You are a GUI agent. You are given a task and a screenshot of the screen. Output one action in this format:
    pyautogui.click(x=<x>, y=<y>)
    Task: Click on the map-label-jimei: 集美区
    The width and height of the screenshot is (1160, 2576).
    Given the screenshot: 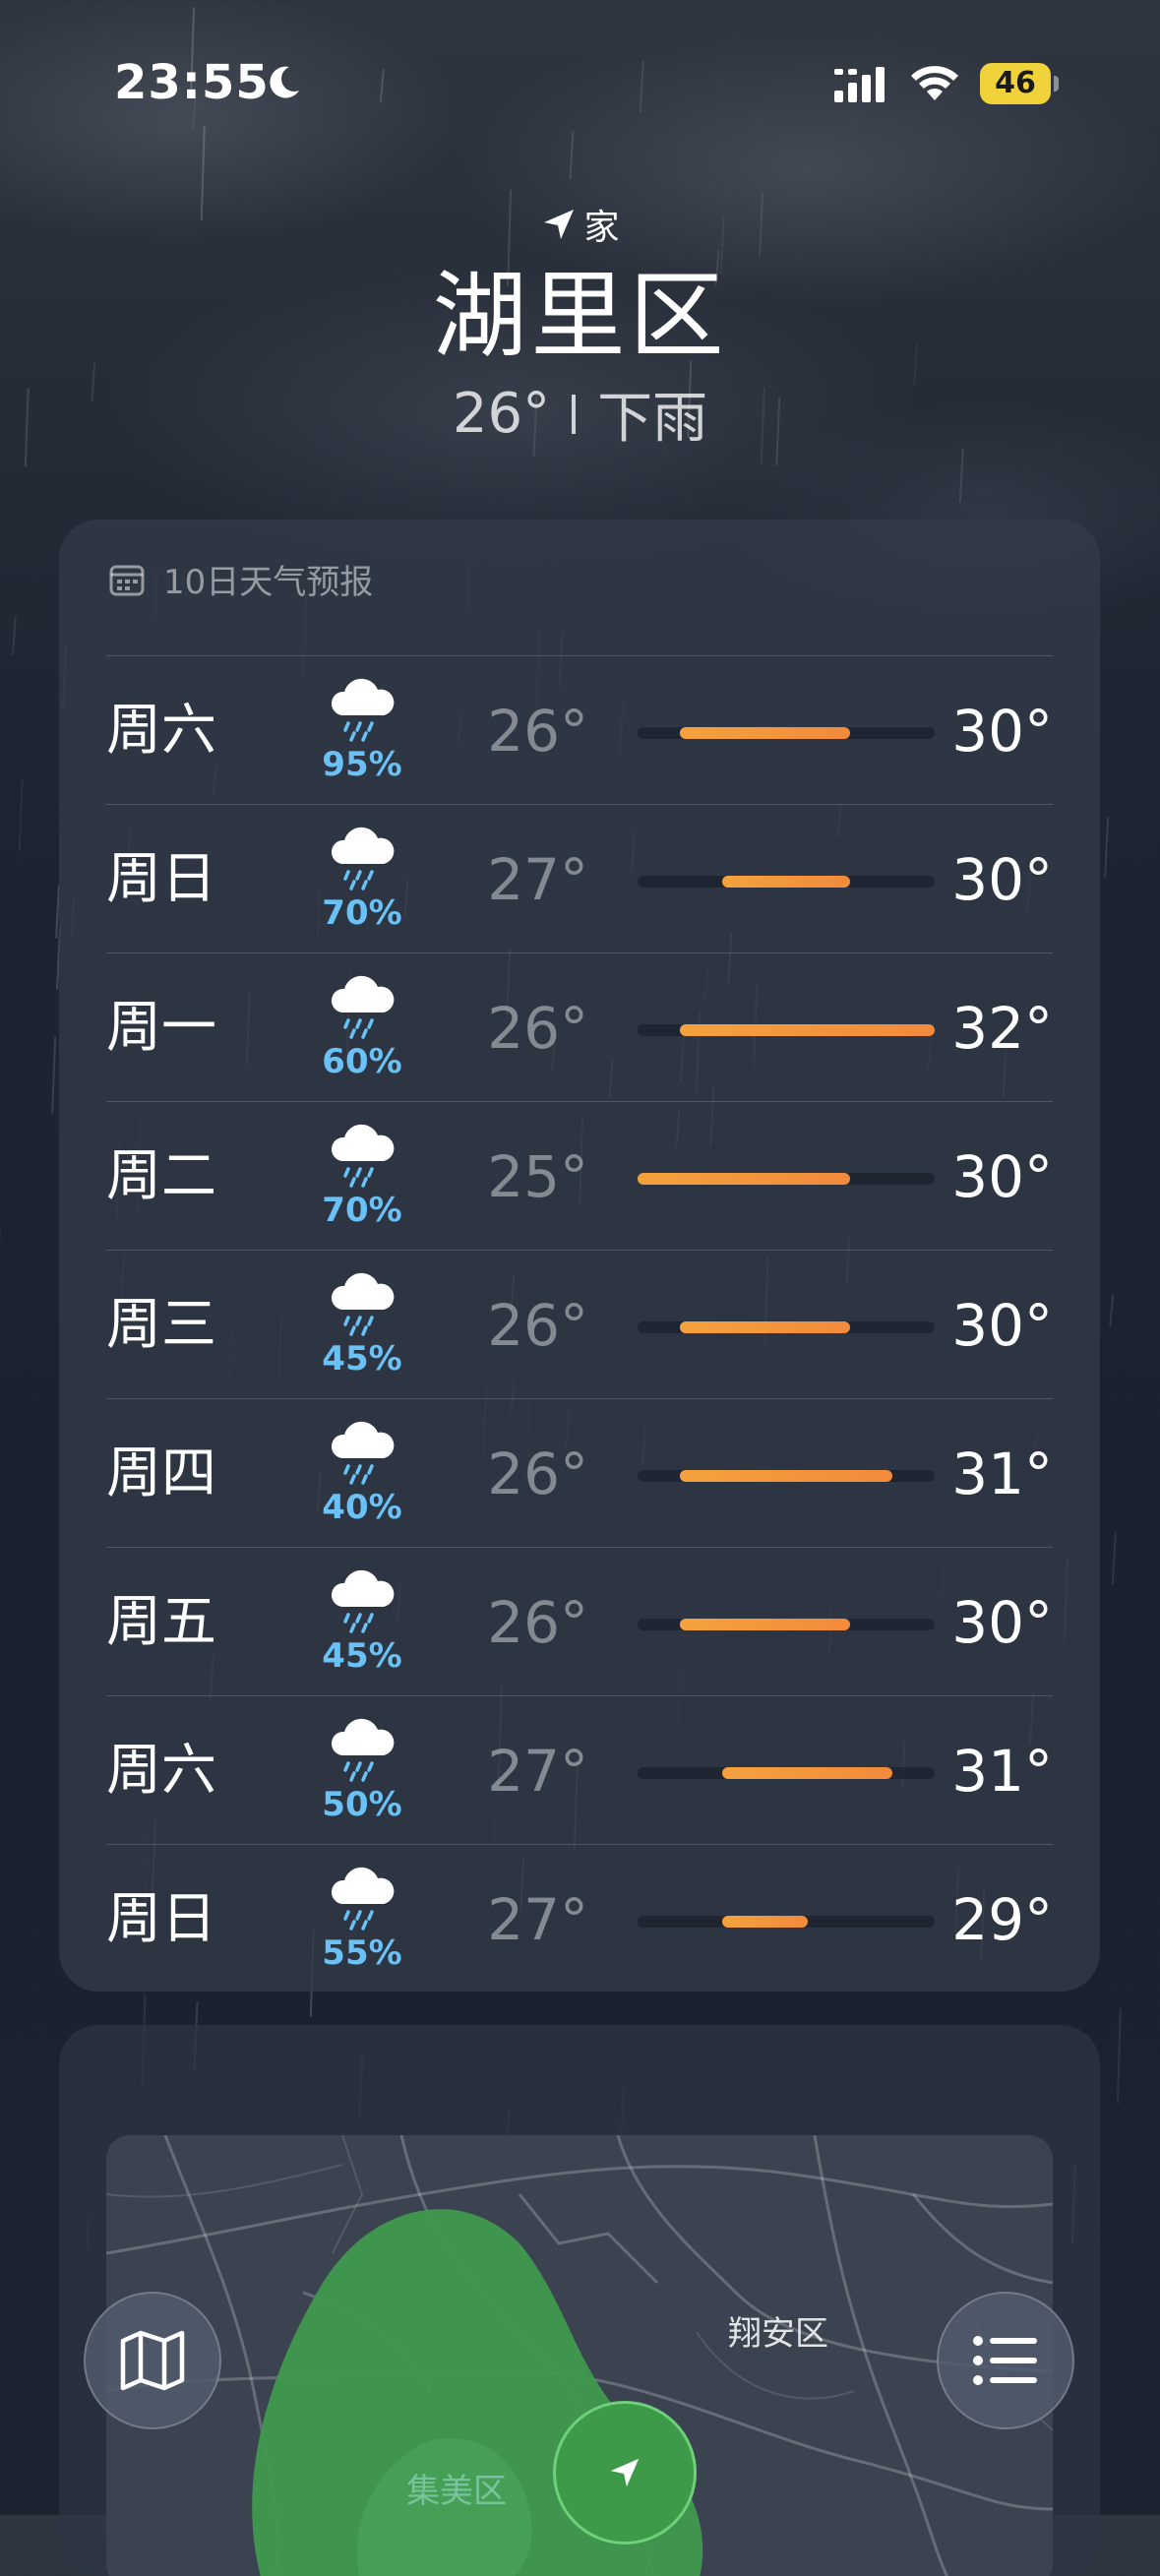 What is the action you would take?
    pyautogui.click(x=456, y=2488)
    